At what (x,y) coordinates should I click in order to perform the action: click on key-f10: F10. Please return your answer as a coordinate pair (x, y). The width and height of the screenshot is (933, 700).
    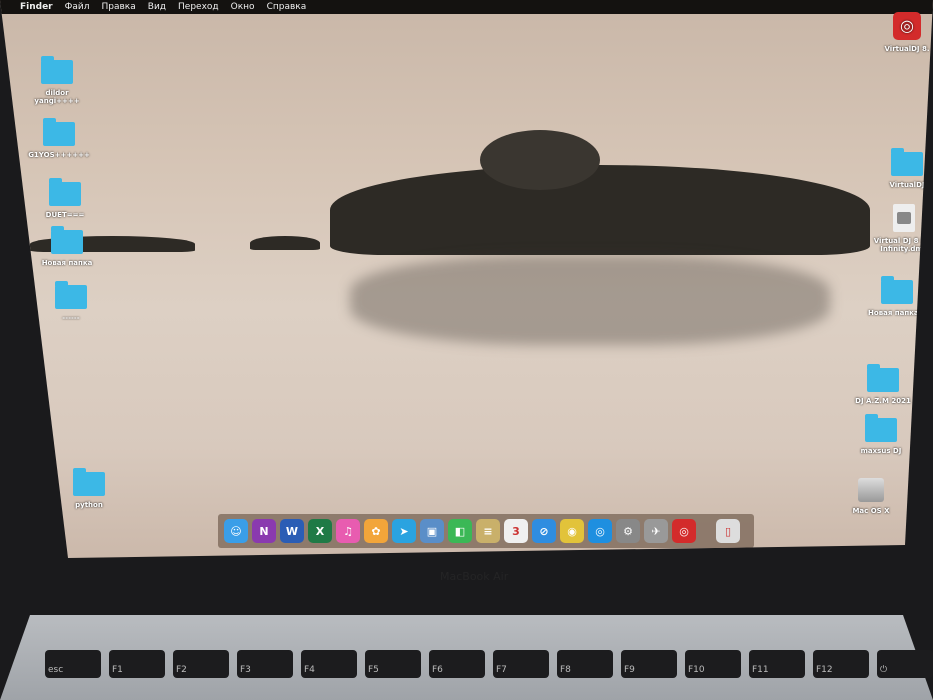
    Looking at the image, I should click on (713, 664).